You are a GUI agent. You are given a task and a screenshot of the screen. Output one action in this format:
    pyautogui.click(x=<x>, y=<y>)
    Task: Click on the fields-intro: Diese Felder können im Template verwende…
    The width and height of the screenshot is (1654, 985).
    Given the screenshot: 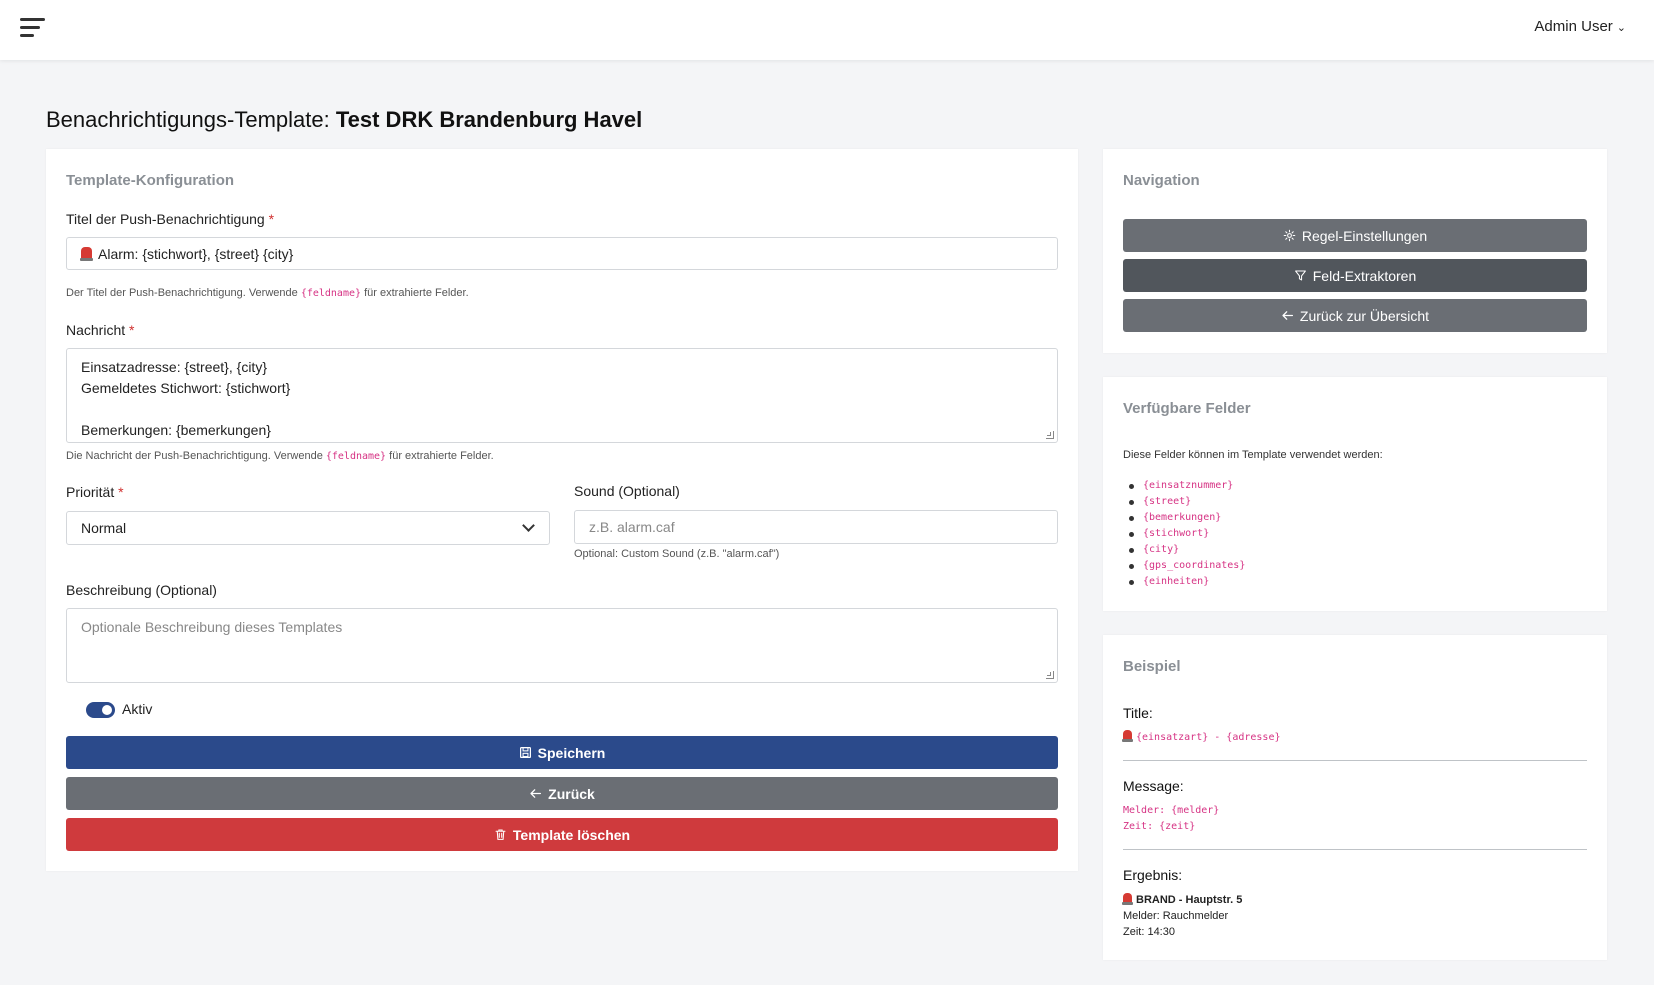 What is the action you would take?
    pyautogui.click(x=1253, y=455)
    